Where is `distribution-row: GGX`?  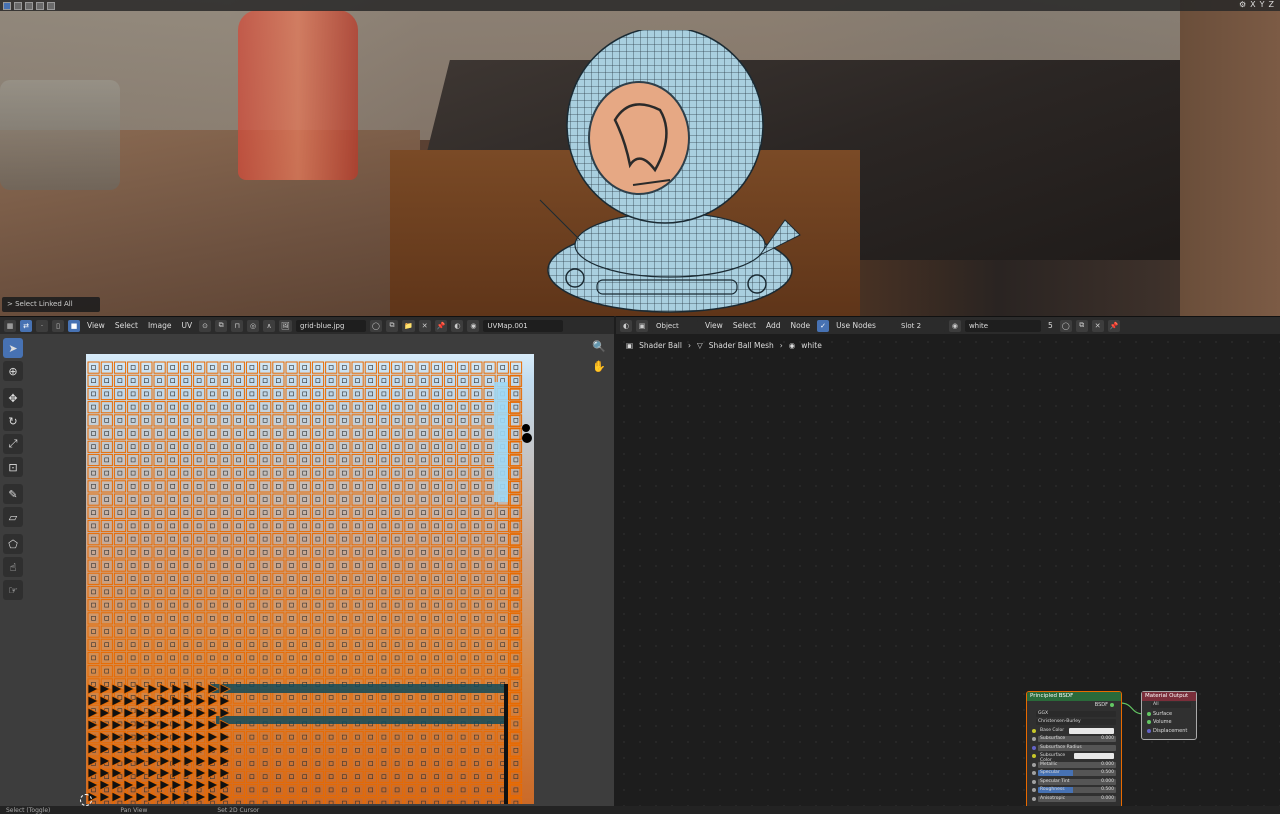 distribution-row: GGX is located at coordinates (1074, 714).